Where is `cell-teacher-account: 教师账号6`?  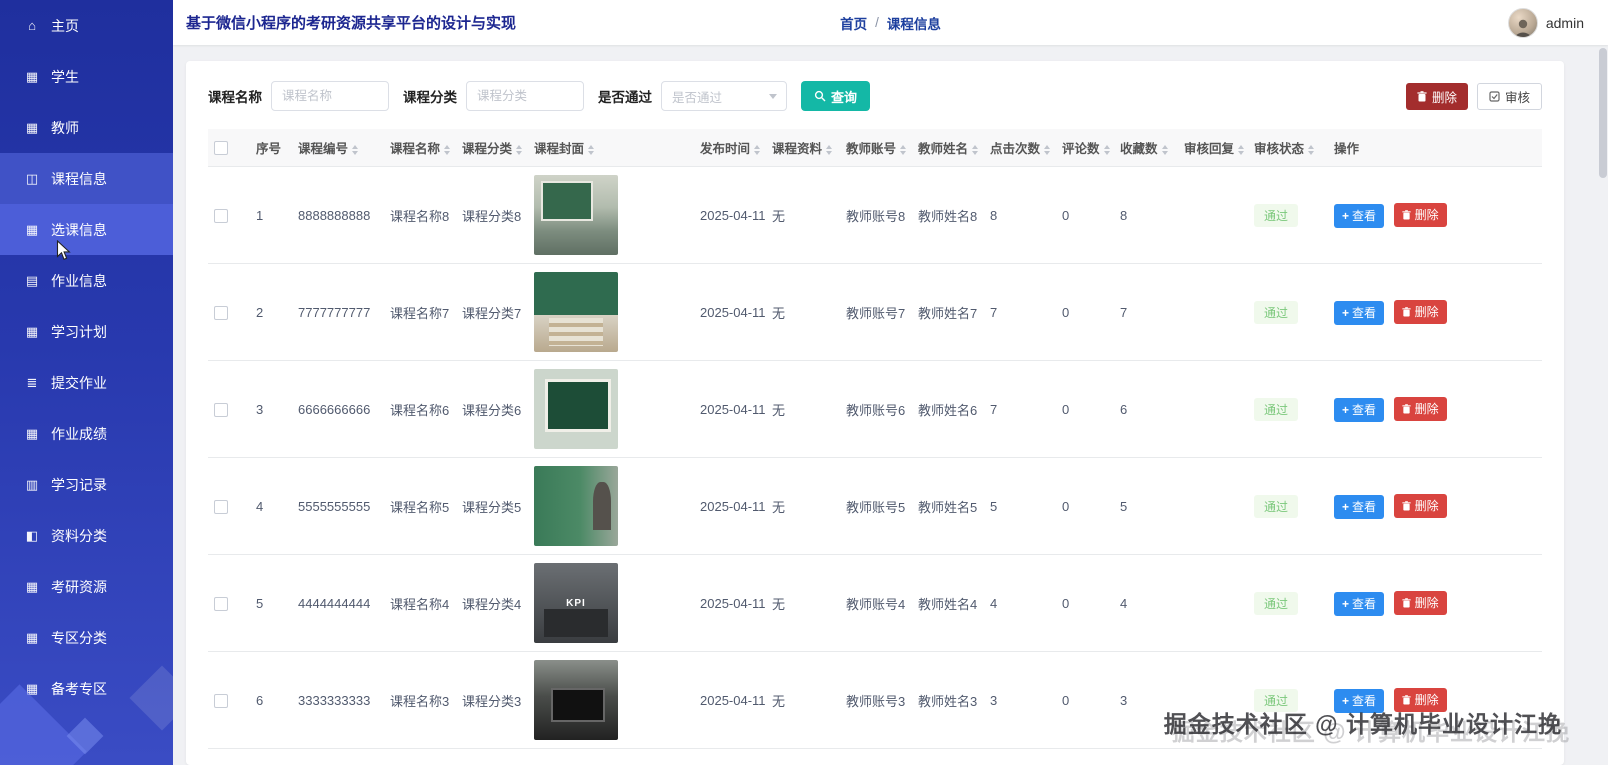
cell-teacher-account: 教师账号6 is located at coordinates (876, 409).